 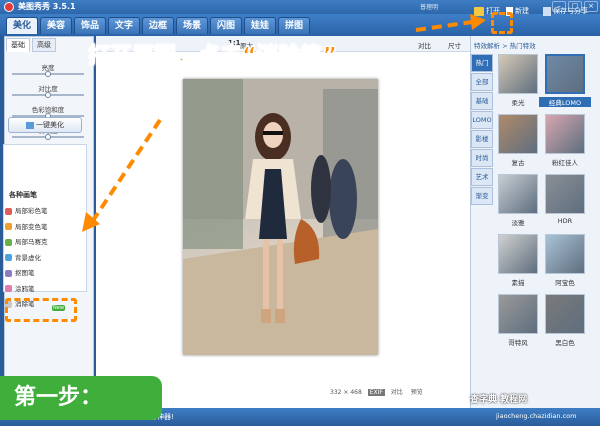 I want to click on arrow-to-open, so click(x=444, y=26).